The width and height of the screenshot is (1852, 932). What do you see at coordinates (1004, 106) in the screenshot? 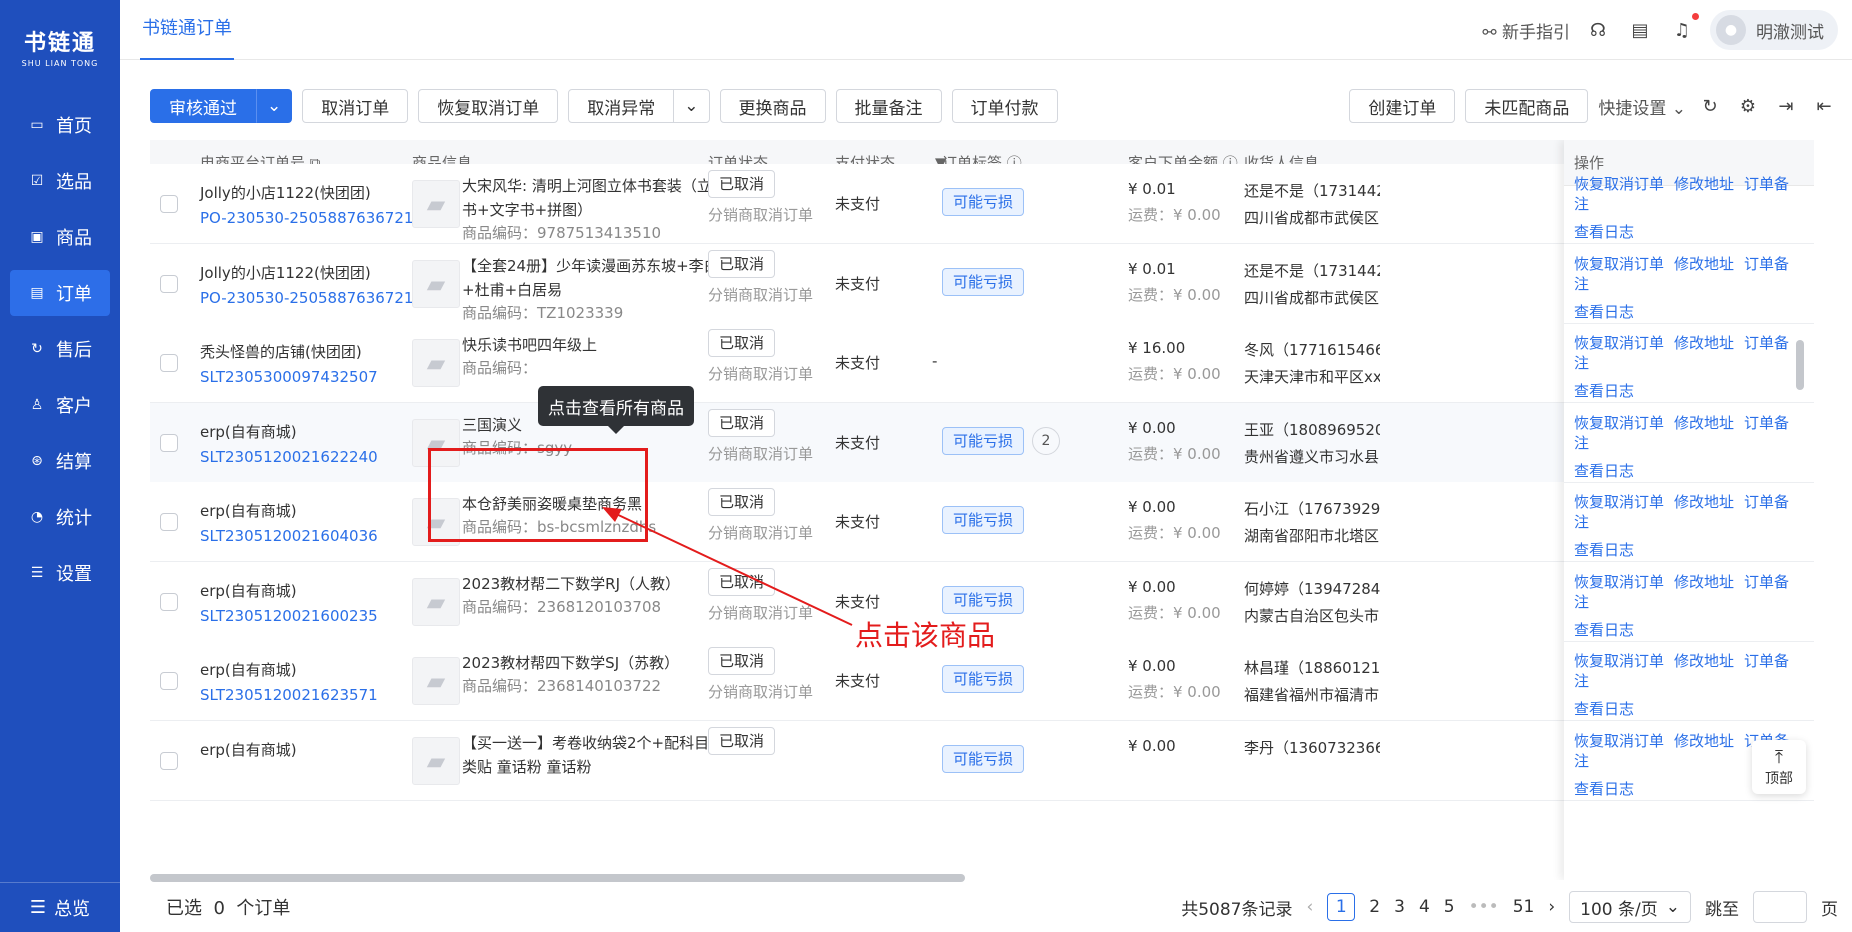
I see `order-pay-button: 订单付款` at bounding box center [1004, 106].